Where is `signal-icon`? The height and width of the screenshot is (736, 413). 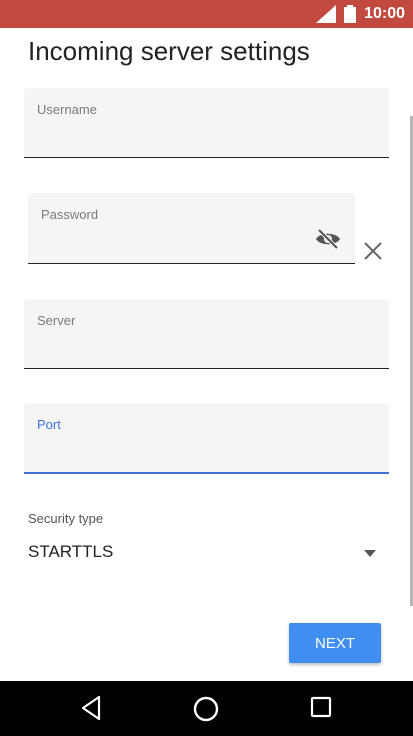 signal-icon is located at coordinates (326, 14).